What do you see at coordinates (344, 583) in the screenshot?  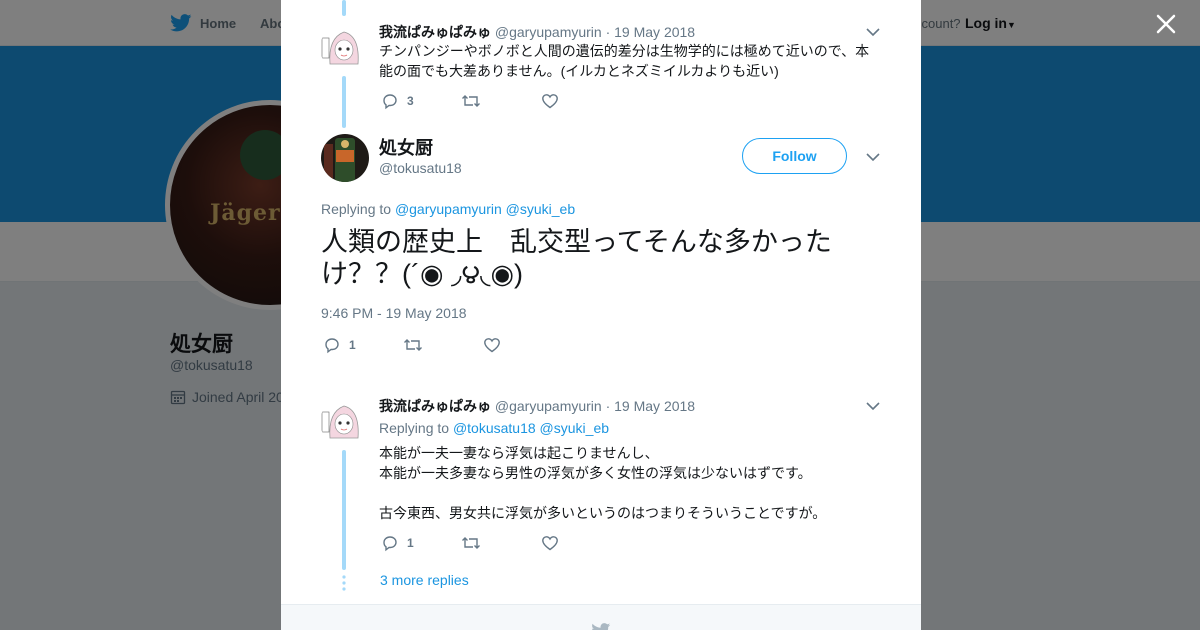 I see `thread-dots` at bounding box center [344, 583].